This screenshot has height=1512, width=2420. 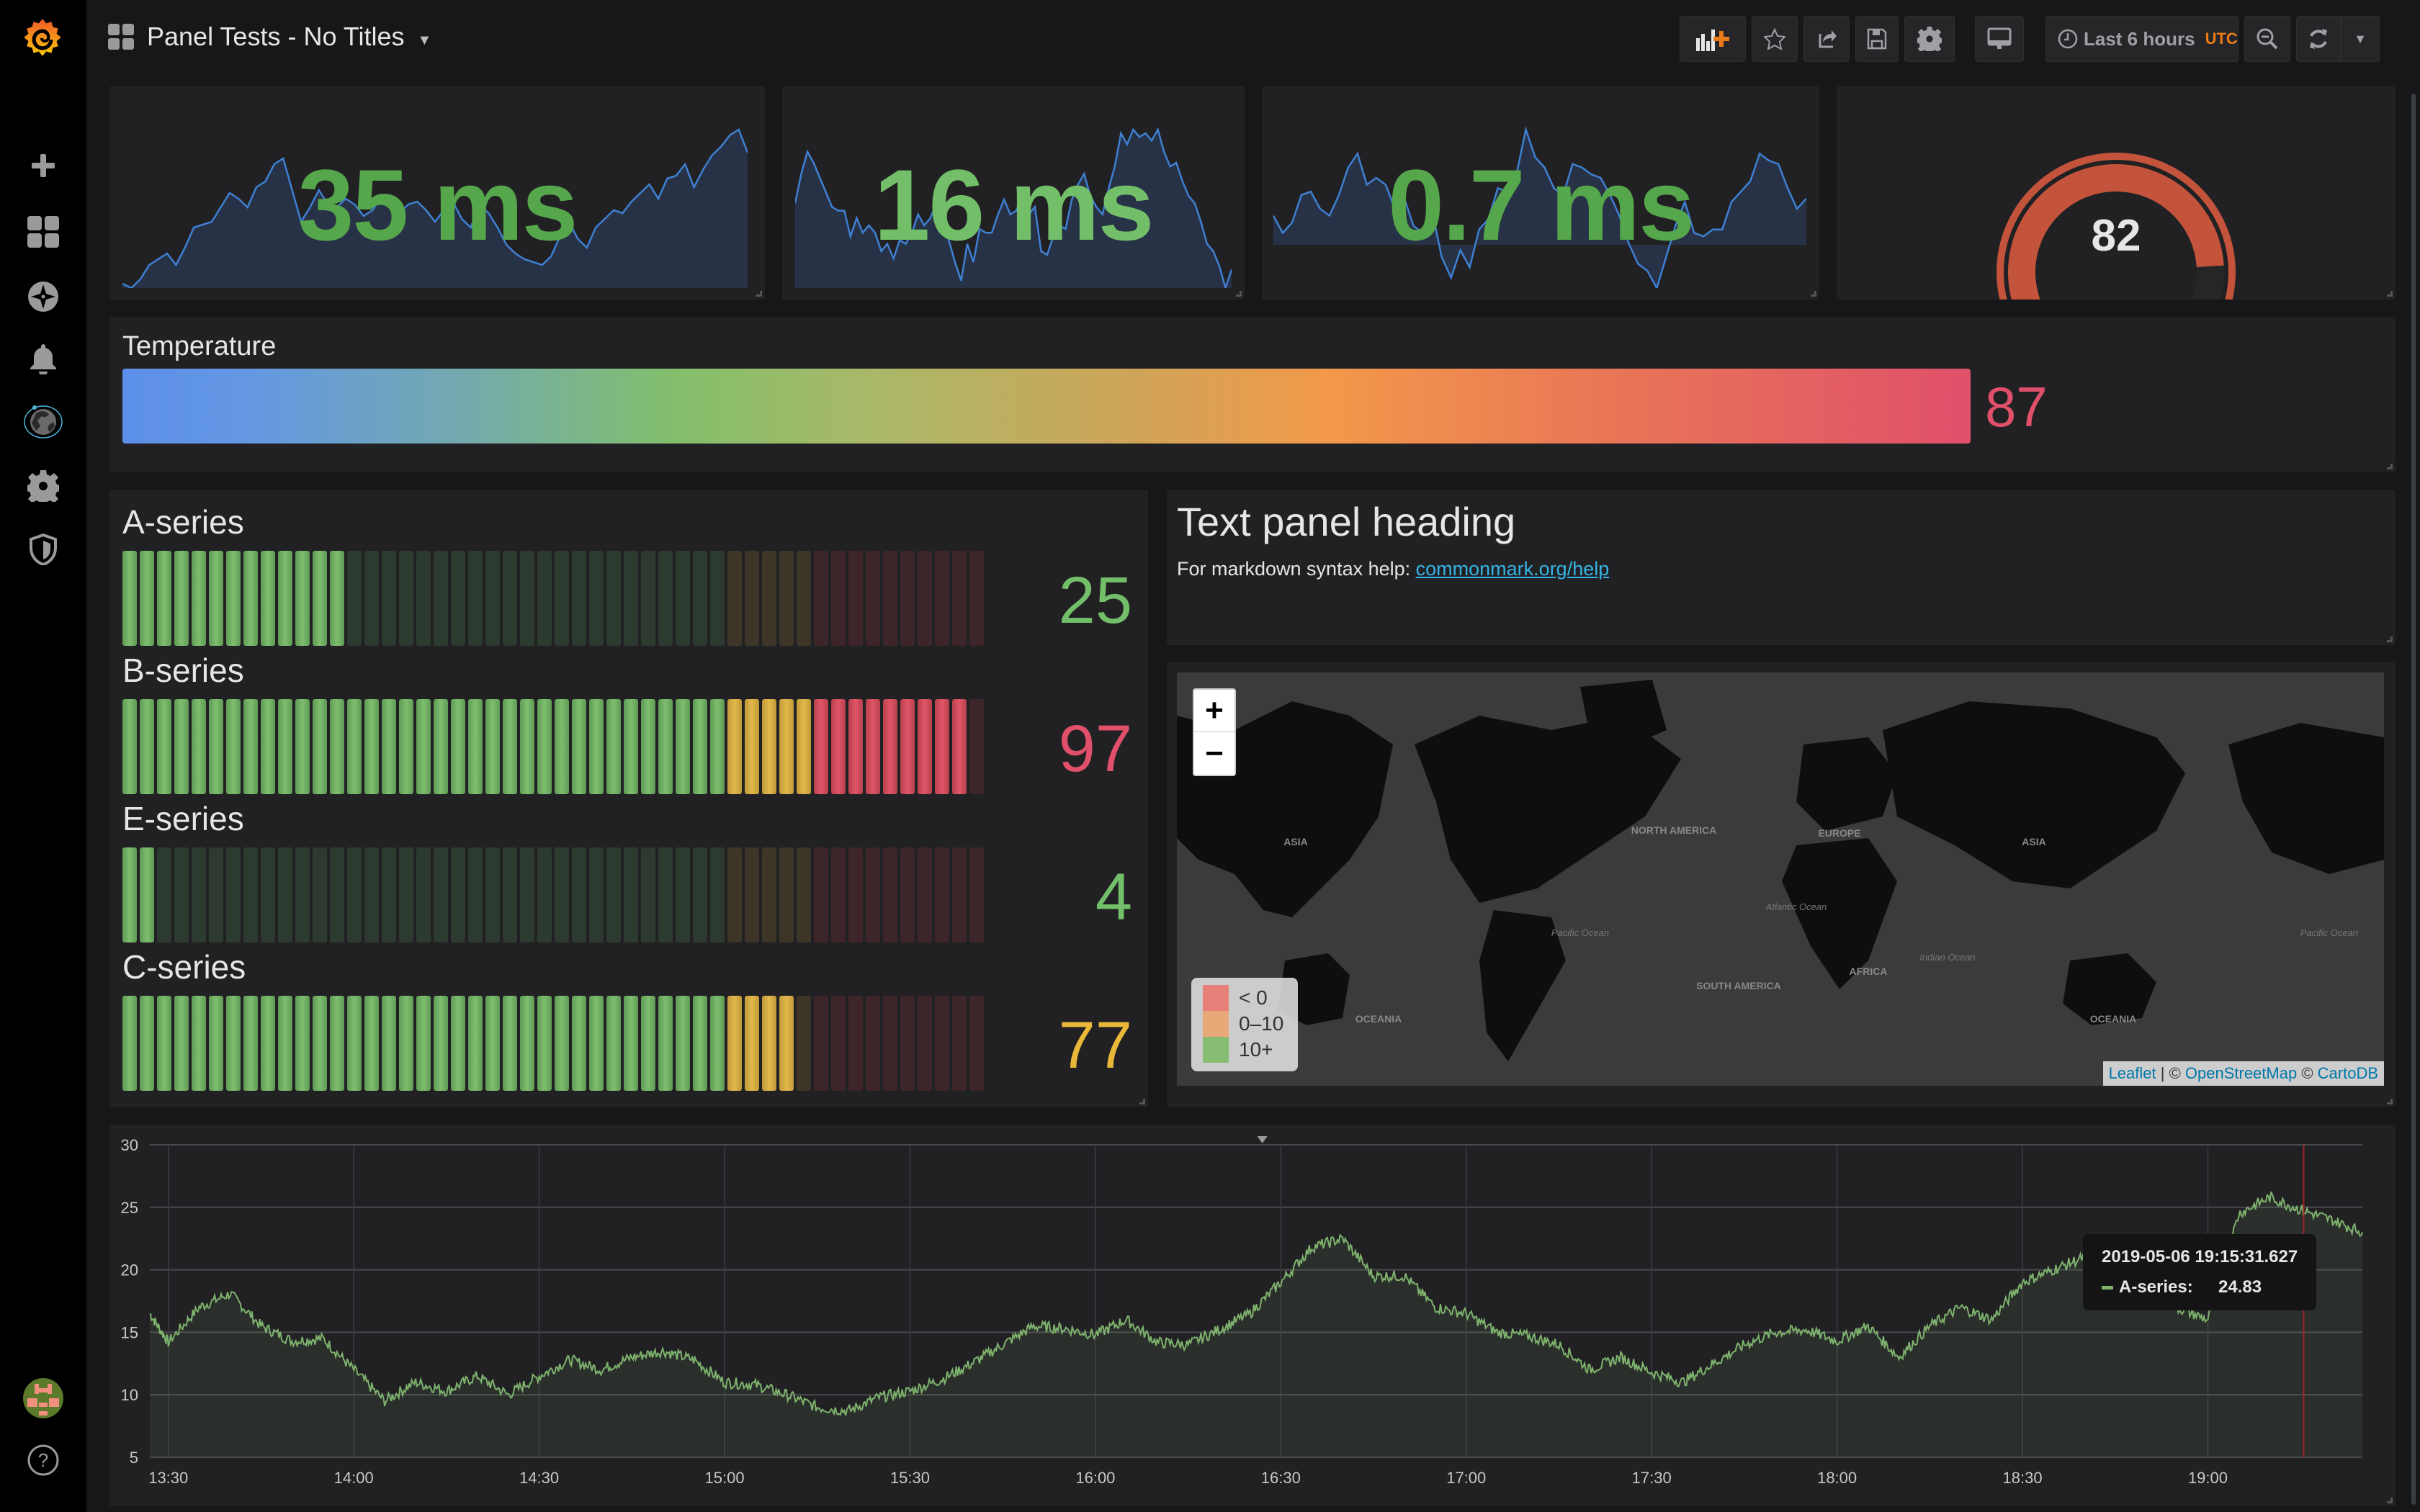 I want to click on tv-mode-button, so click(x=1999, y=39).